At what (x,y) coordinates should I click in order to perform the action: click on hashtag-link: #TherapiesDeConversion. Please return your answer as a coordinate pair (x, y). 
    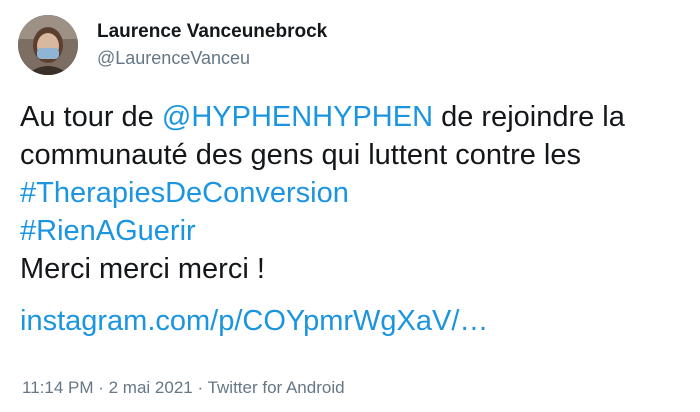
    Looking at the image, I should click on (355, 193).